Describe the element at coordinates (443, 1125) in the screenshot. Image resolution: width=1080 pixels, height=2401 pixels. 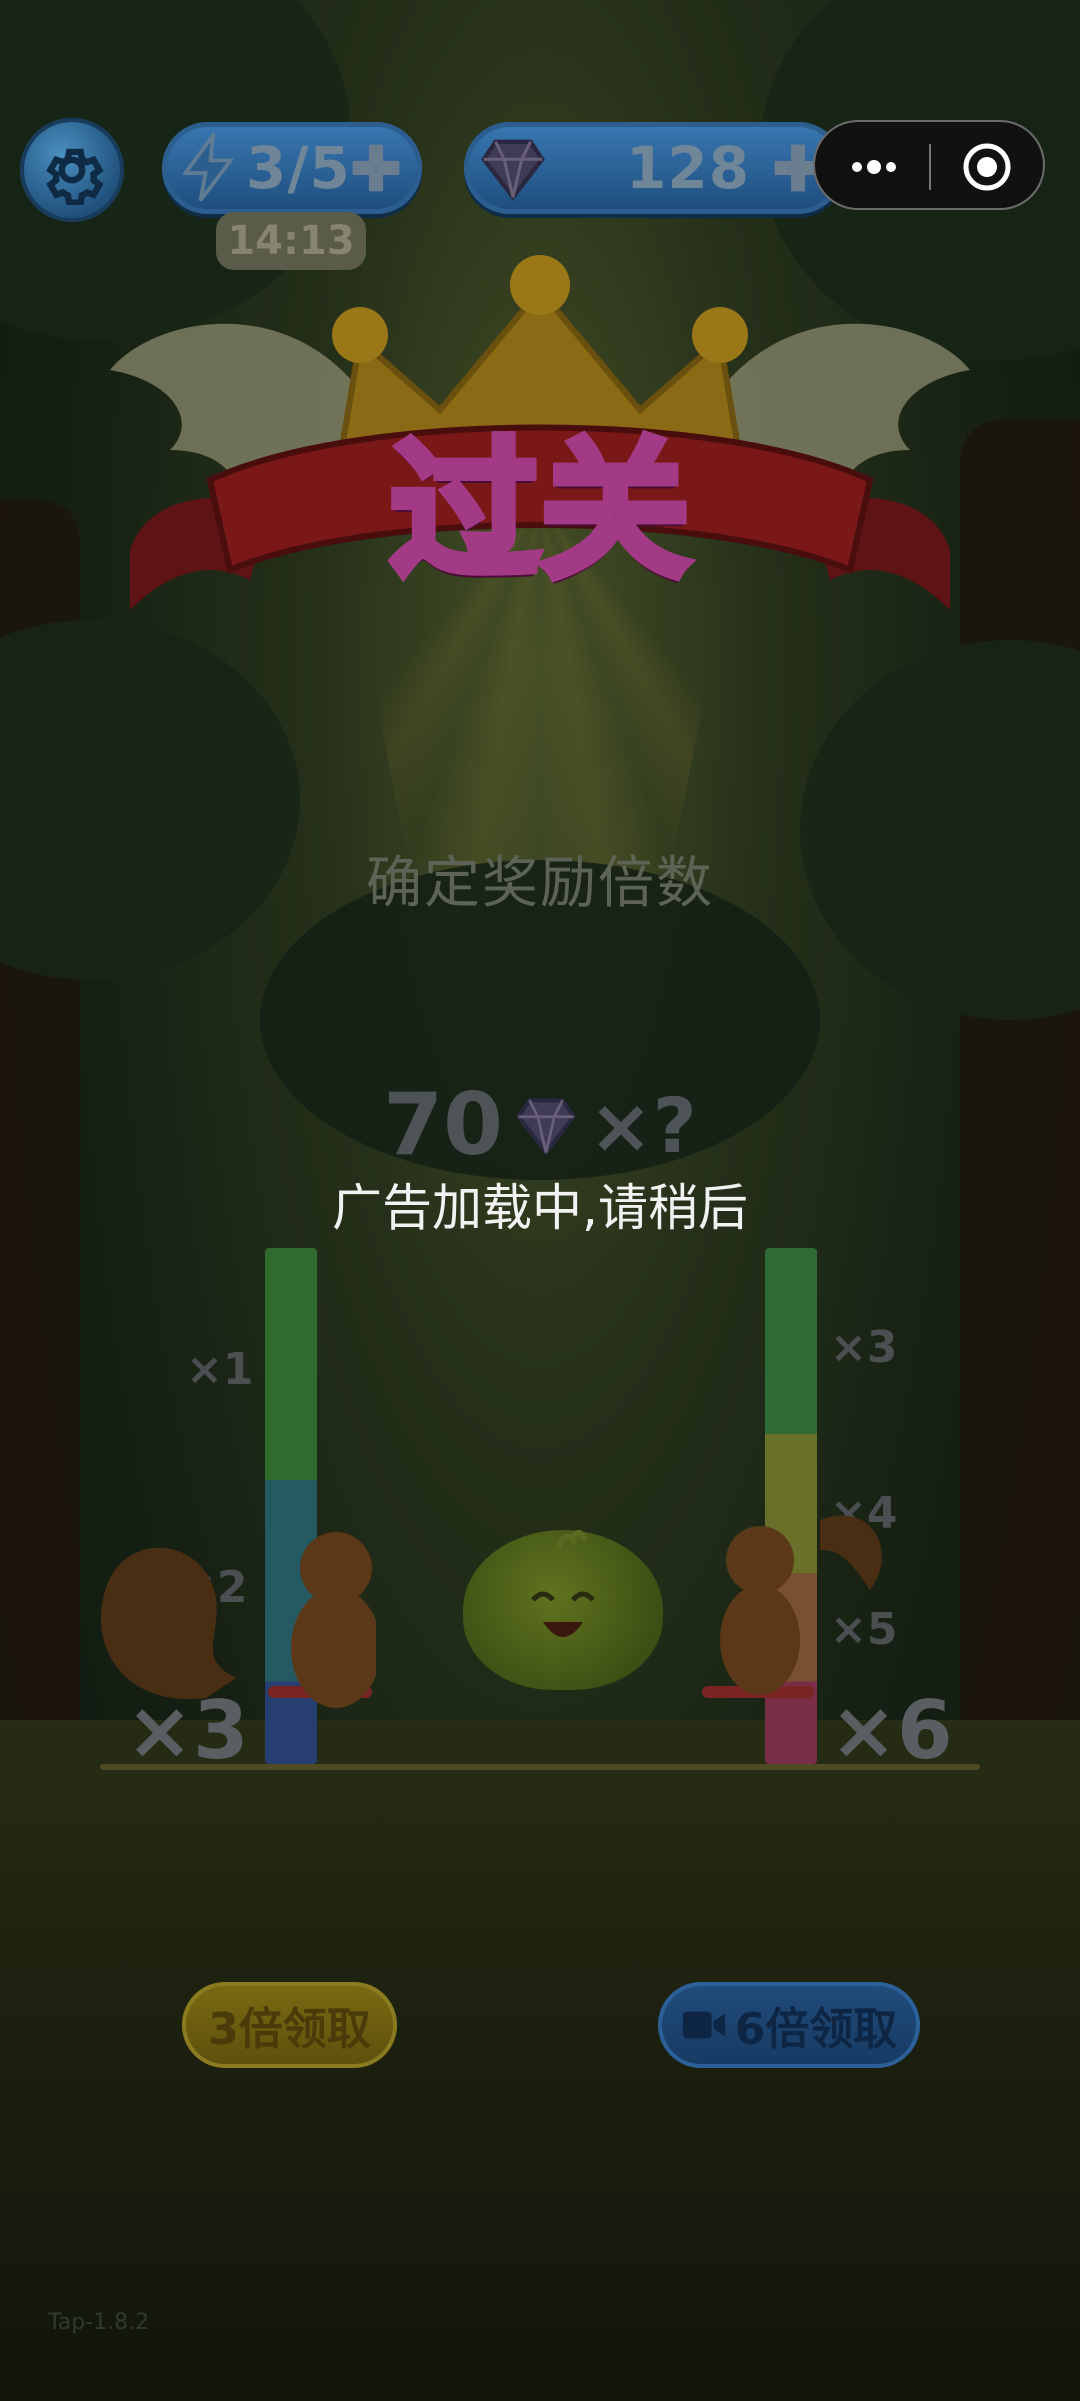
I see `reward-base-amount: 70` at that location.